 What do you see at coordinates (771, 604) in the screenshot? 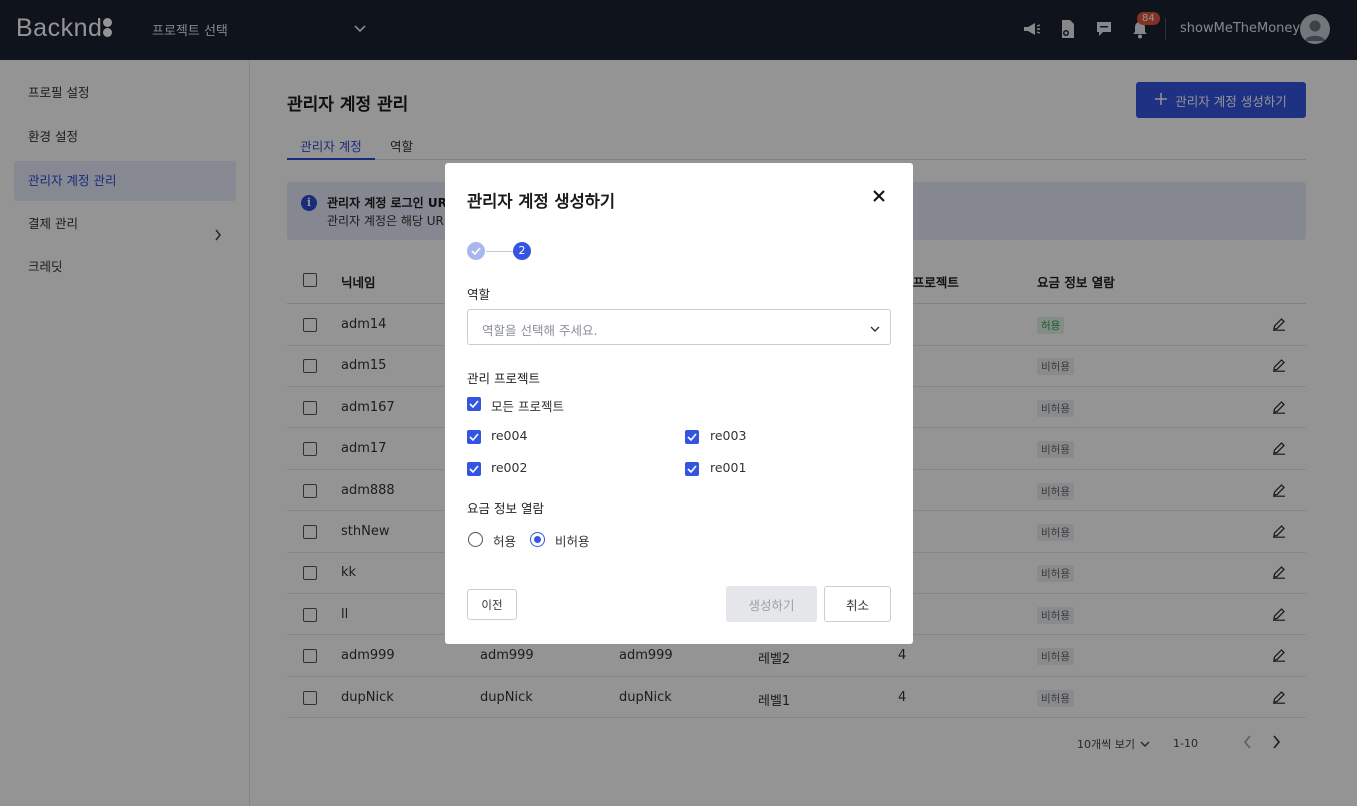
I see `create-button: 생성하기` at bounding box center [771, 604].